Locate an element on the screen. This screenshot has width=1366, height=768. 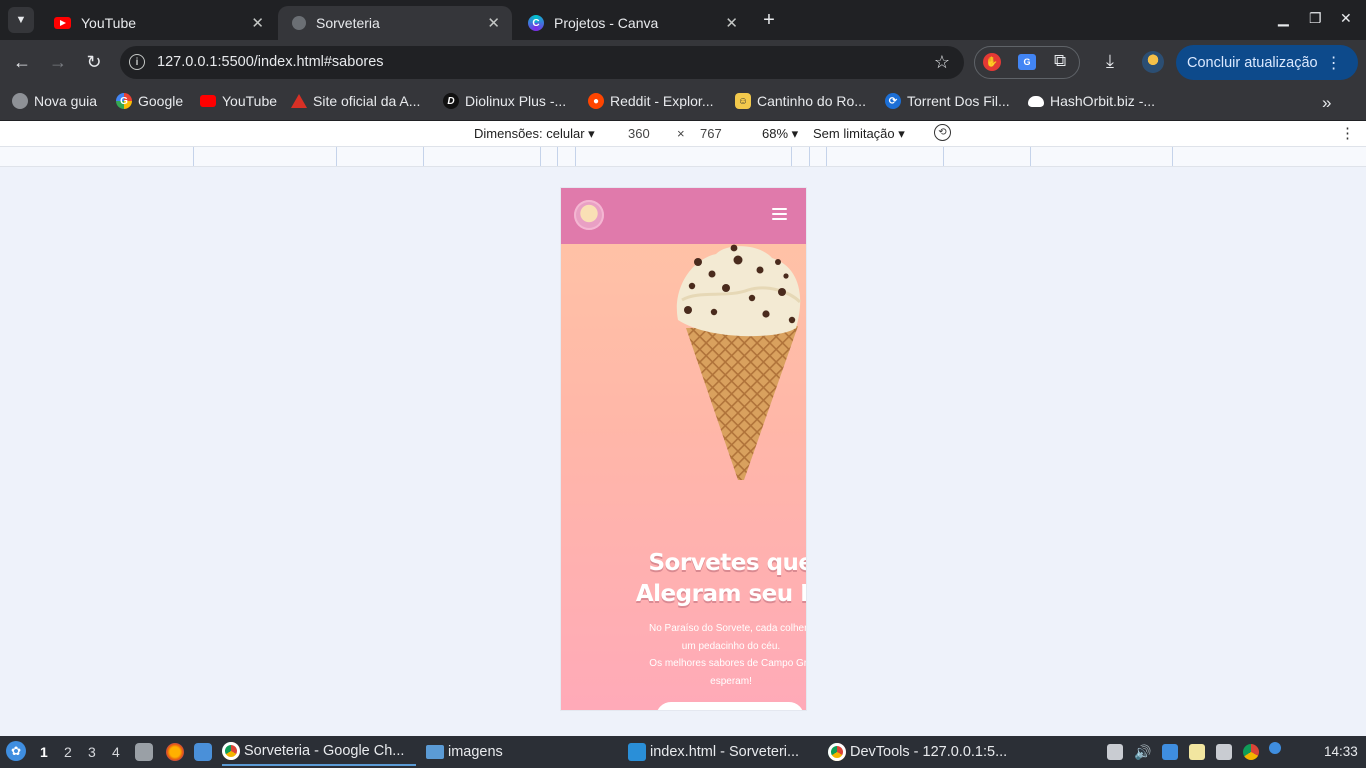
url-text: 127.0.0.1:5500/index.html#sabores is located at coordinates (270, 62).